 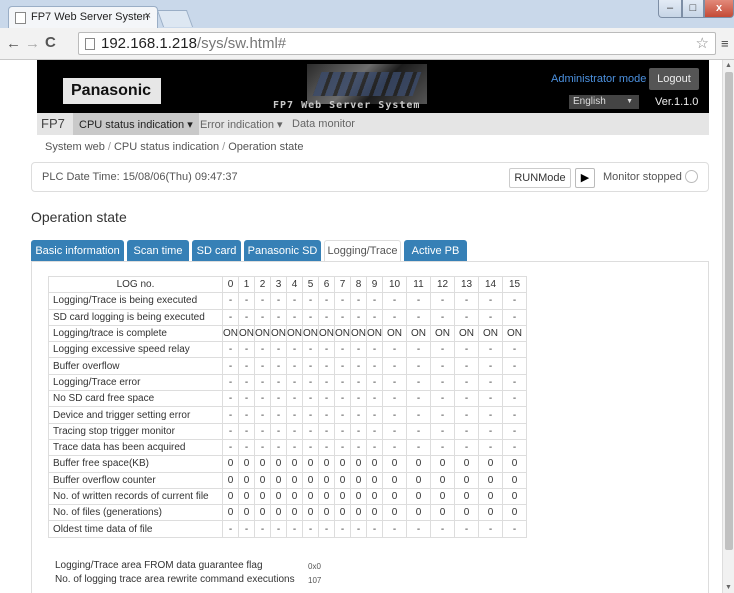 What do you see at coordinates (490, 284) in the screenshot?
I see `column-header: 14` at bounding box center [490, 284].